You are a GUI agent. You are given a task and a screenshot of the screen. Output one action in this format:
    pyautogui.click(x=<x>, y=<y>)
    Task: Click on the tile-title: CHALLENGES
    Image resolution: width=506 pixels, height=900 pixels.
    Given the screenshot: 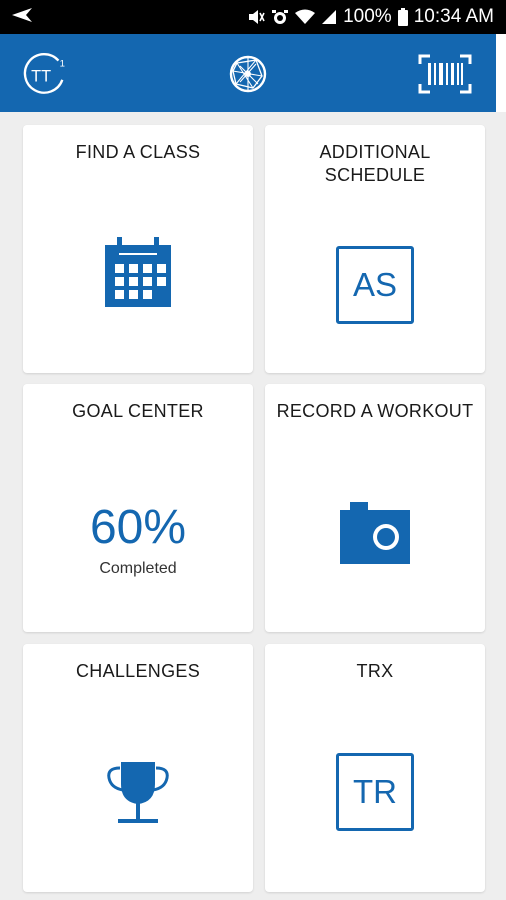 What is the action you would take?
    pyautogui.click(x=138, y=671)
    